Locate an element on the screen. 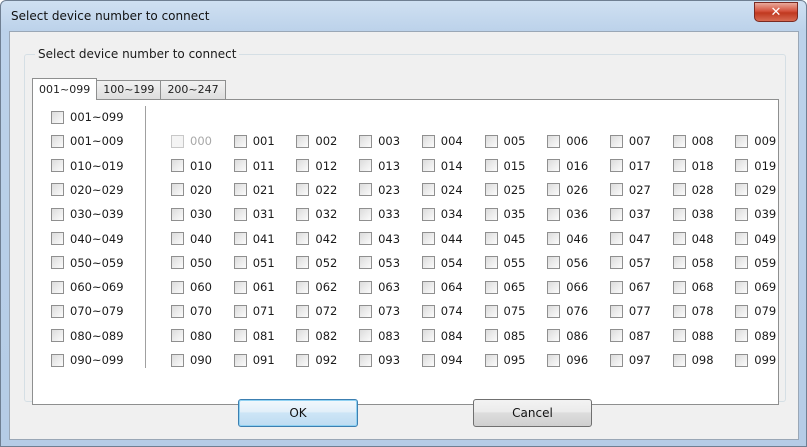 This screenshot has width=807, height=447. device-checkbox-064: 064 is located at coordinates (442, 287).